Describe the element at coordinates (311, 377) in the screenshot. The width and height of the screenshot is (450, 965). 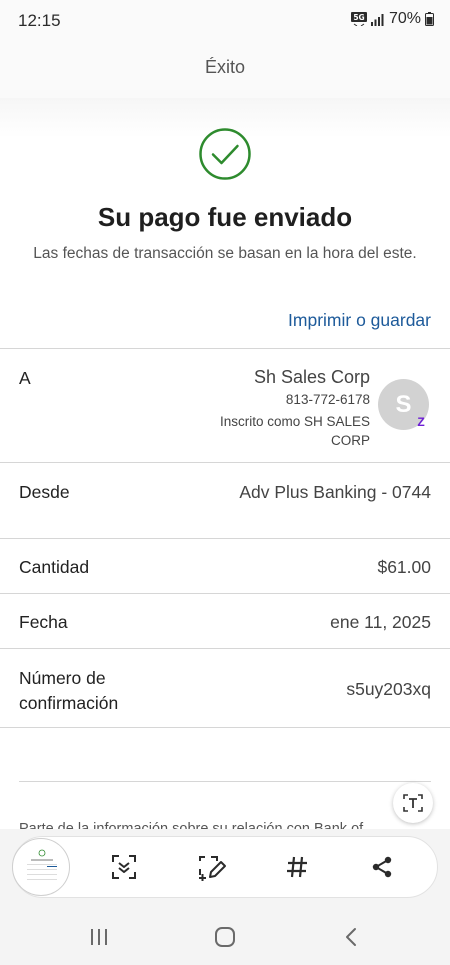
I see `payee-name: Sh Sales Corp` at that location.